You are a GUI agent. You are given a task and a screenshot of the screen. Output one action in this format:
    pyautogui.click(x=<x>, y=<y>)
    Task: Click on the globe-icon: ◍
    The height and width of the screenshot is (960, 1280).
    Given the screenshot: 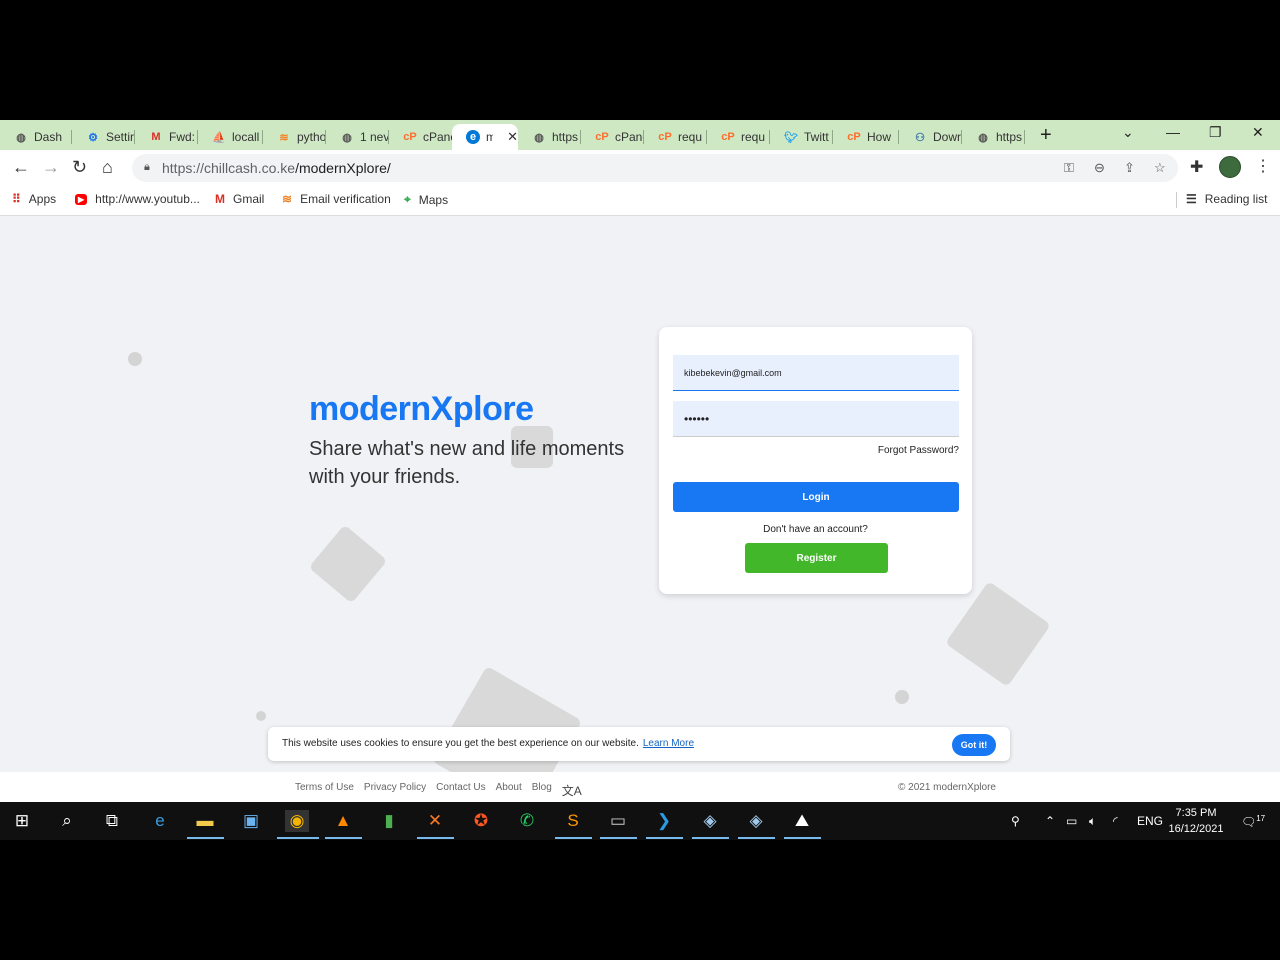 What is the action you would take?
    pyautogui.click(x=983, y=137)
    